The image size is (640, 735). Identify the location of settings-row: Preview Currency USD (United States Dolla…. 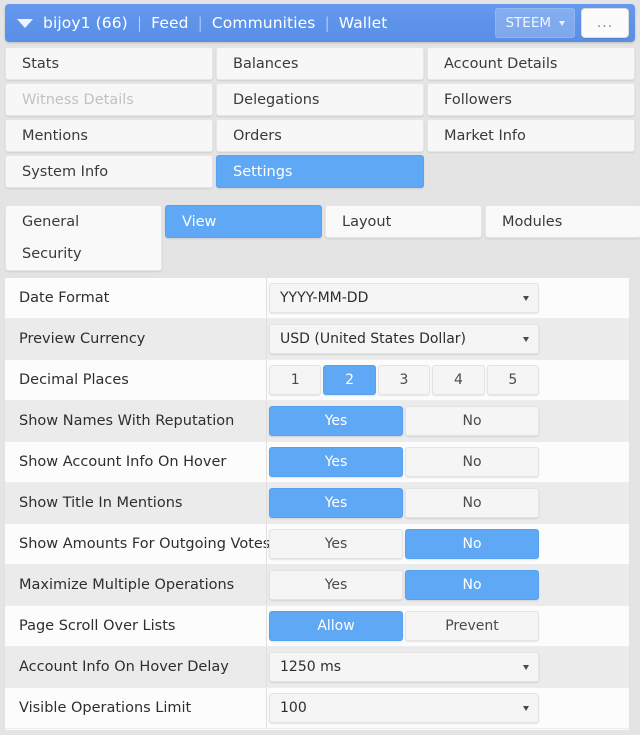
(317, 339).